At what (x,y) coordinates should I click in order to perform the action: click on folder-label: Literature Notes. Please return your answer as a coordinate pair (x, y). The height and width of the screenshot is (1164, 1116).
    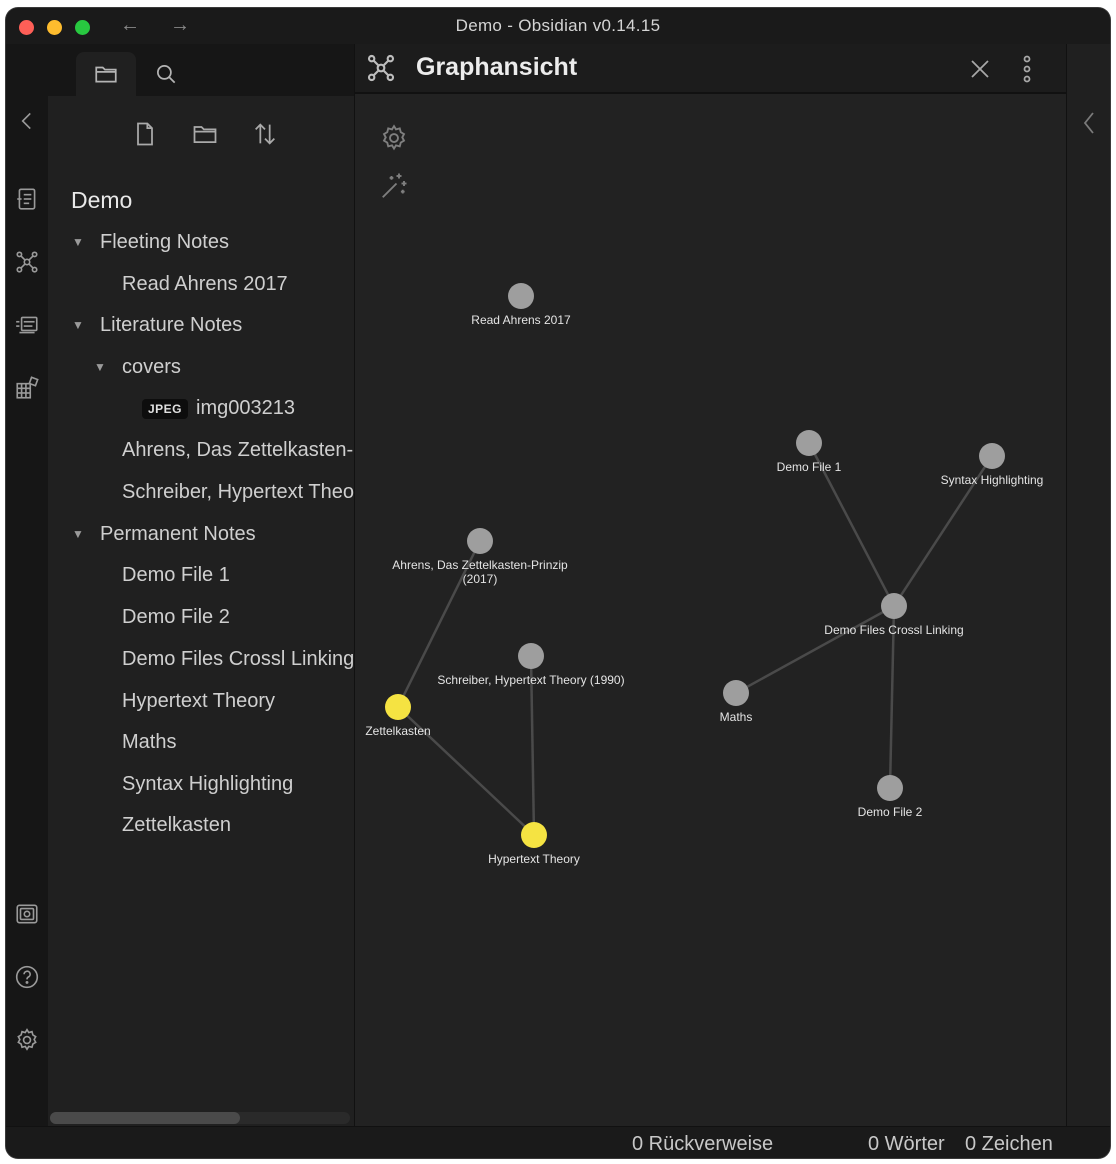
    Looking at the image, I should click on (171, 325).